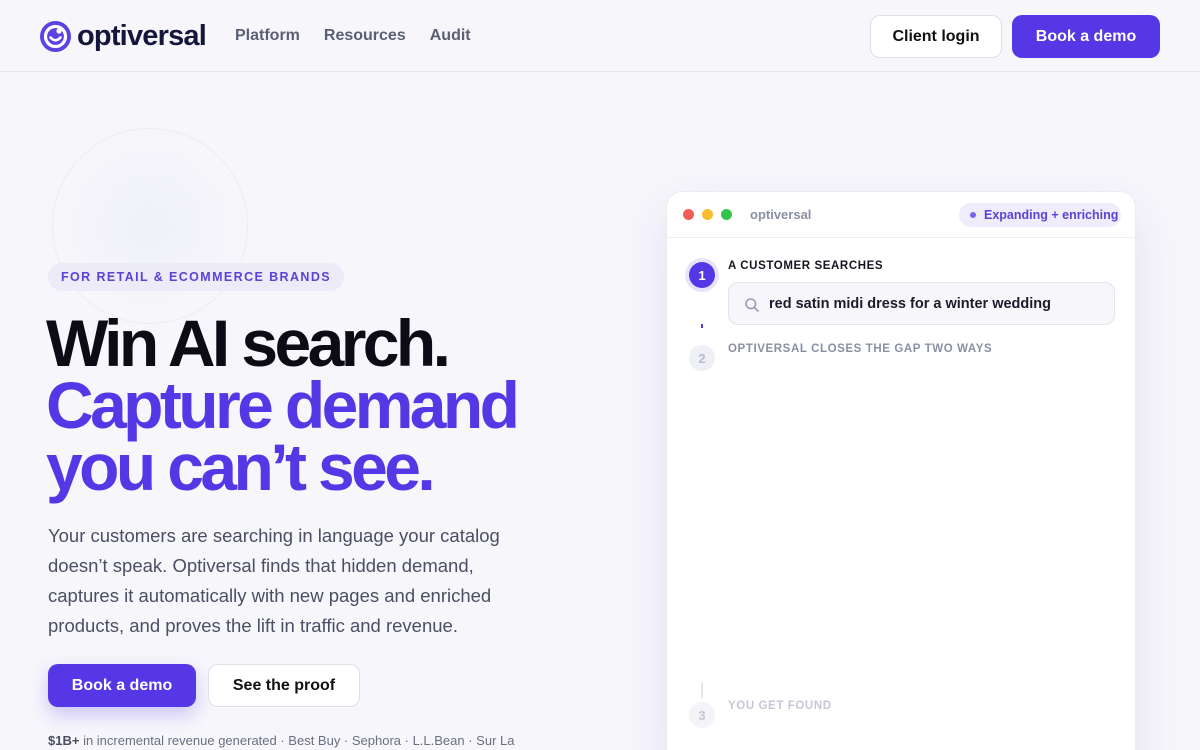 The image size is (1200, 750). I want to click on client-login-button: Client login, so click(936, 36).